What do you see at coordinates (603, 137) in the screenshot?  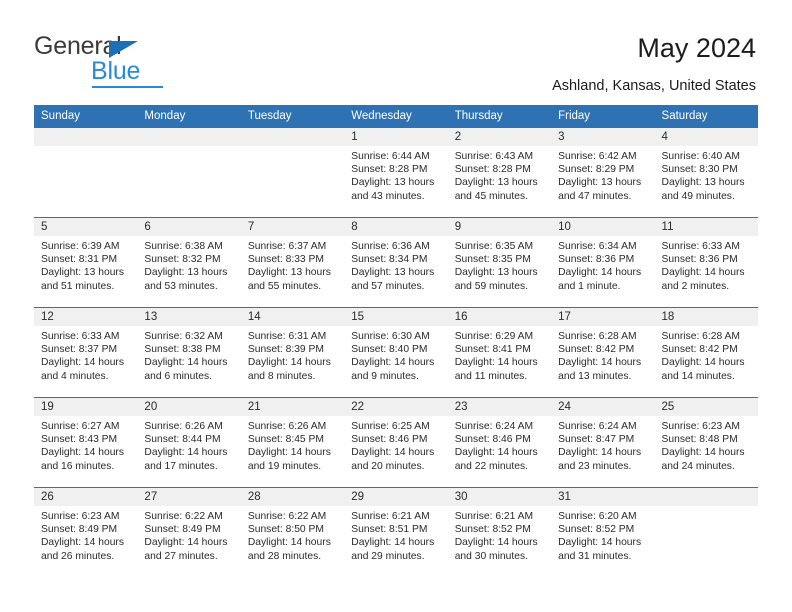 I see `day-number: 3` at bounding box center [603, 137].